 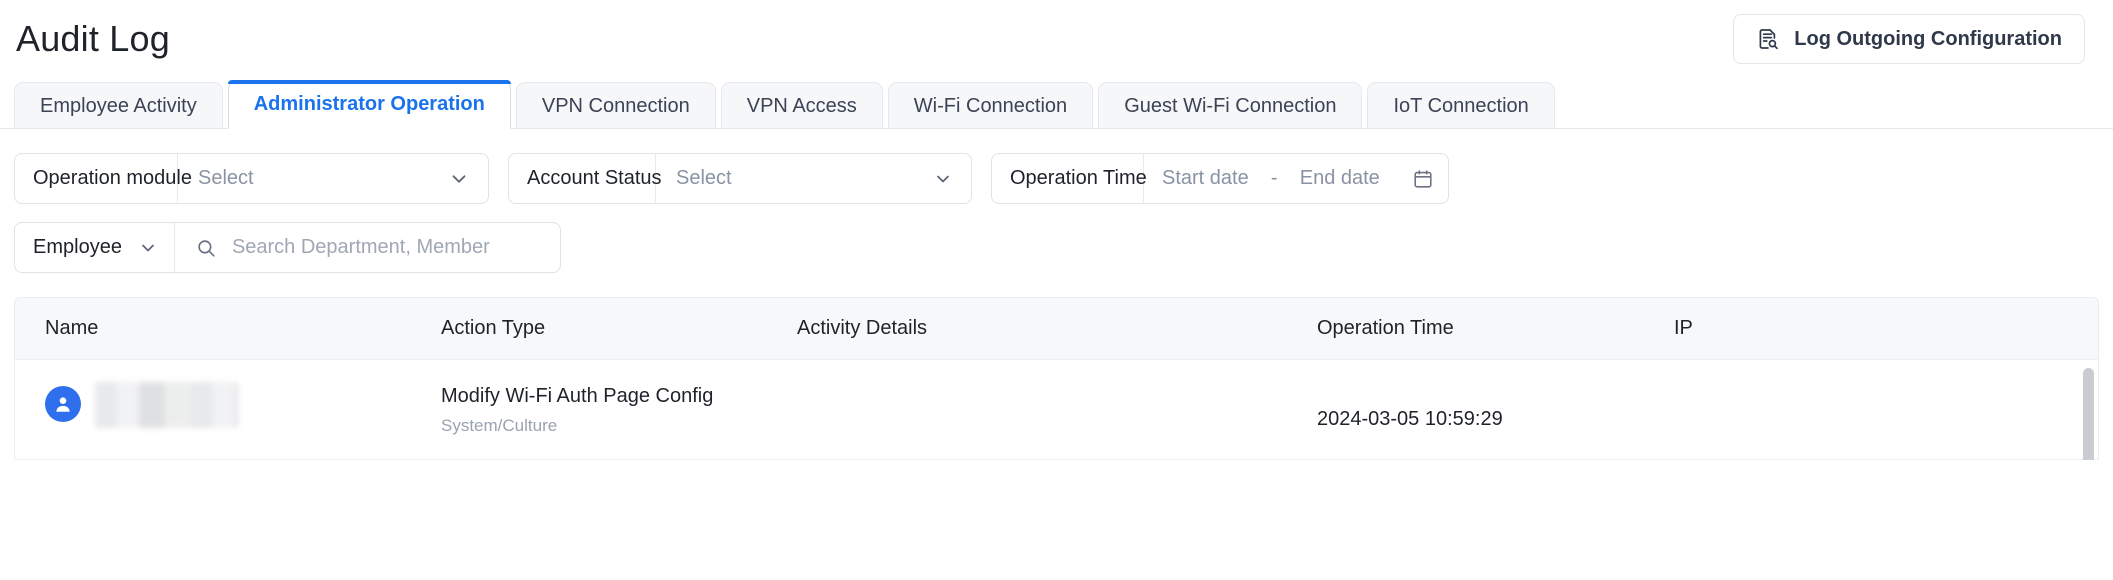 What do you see at coordinates (387, 247) in the screenshot?
I see `search-input` at bounding box center [387, 247].